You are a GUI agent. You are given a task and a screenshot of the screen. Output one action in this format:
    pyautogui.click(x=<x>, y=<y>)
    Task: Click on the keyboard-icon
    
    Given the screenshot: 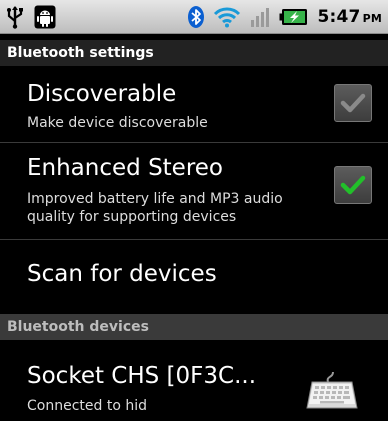 What is the action you would take?
    pyautogui.click(x=332, y=392)
    